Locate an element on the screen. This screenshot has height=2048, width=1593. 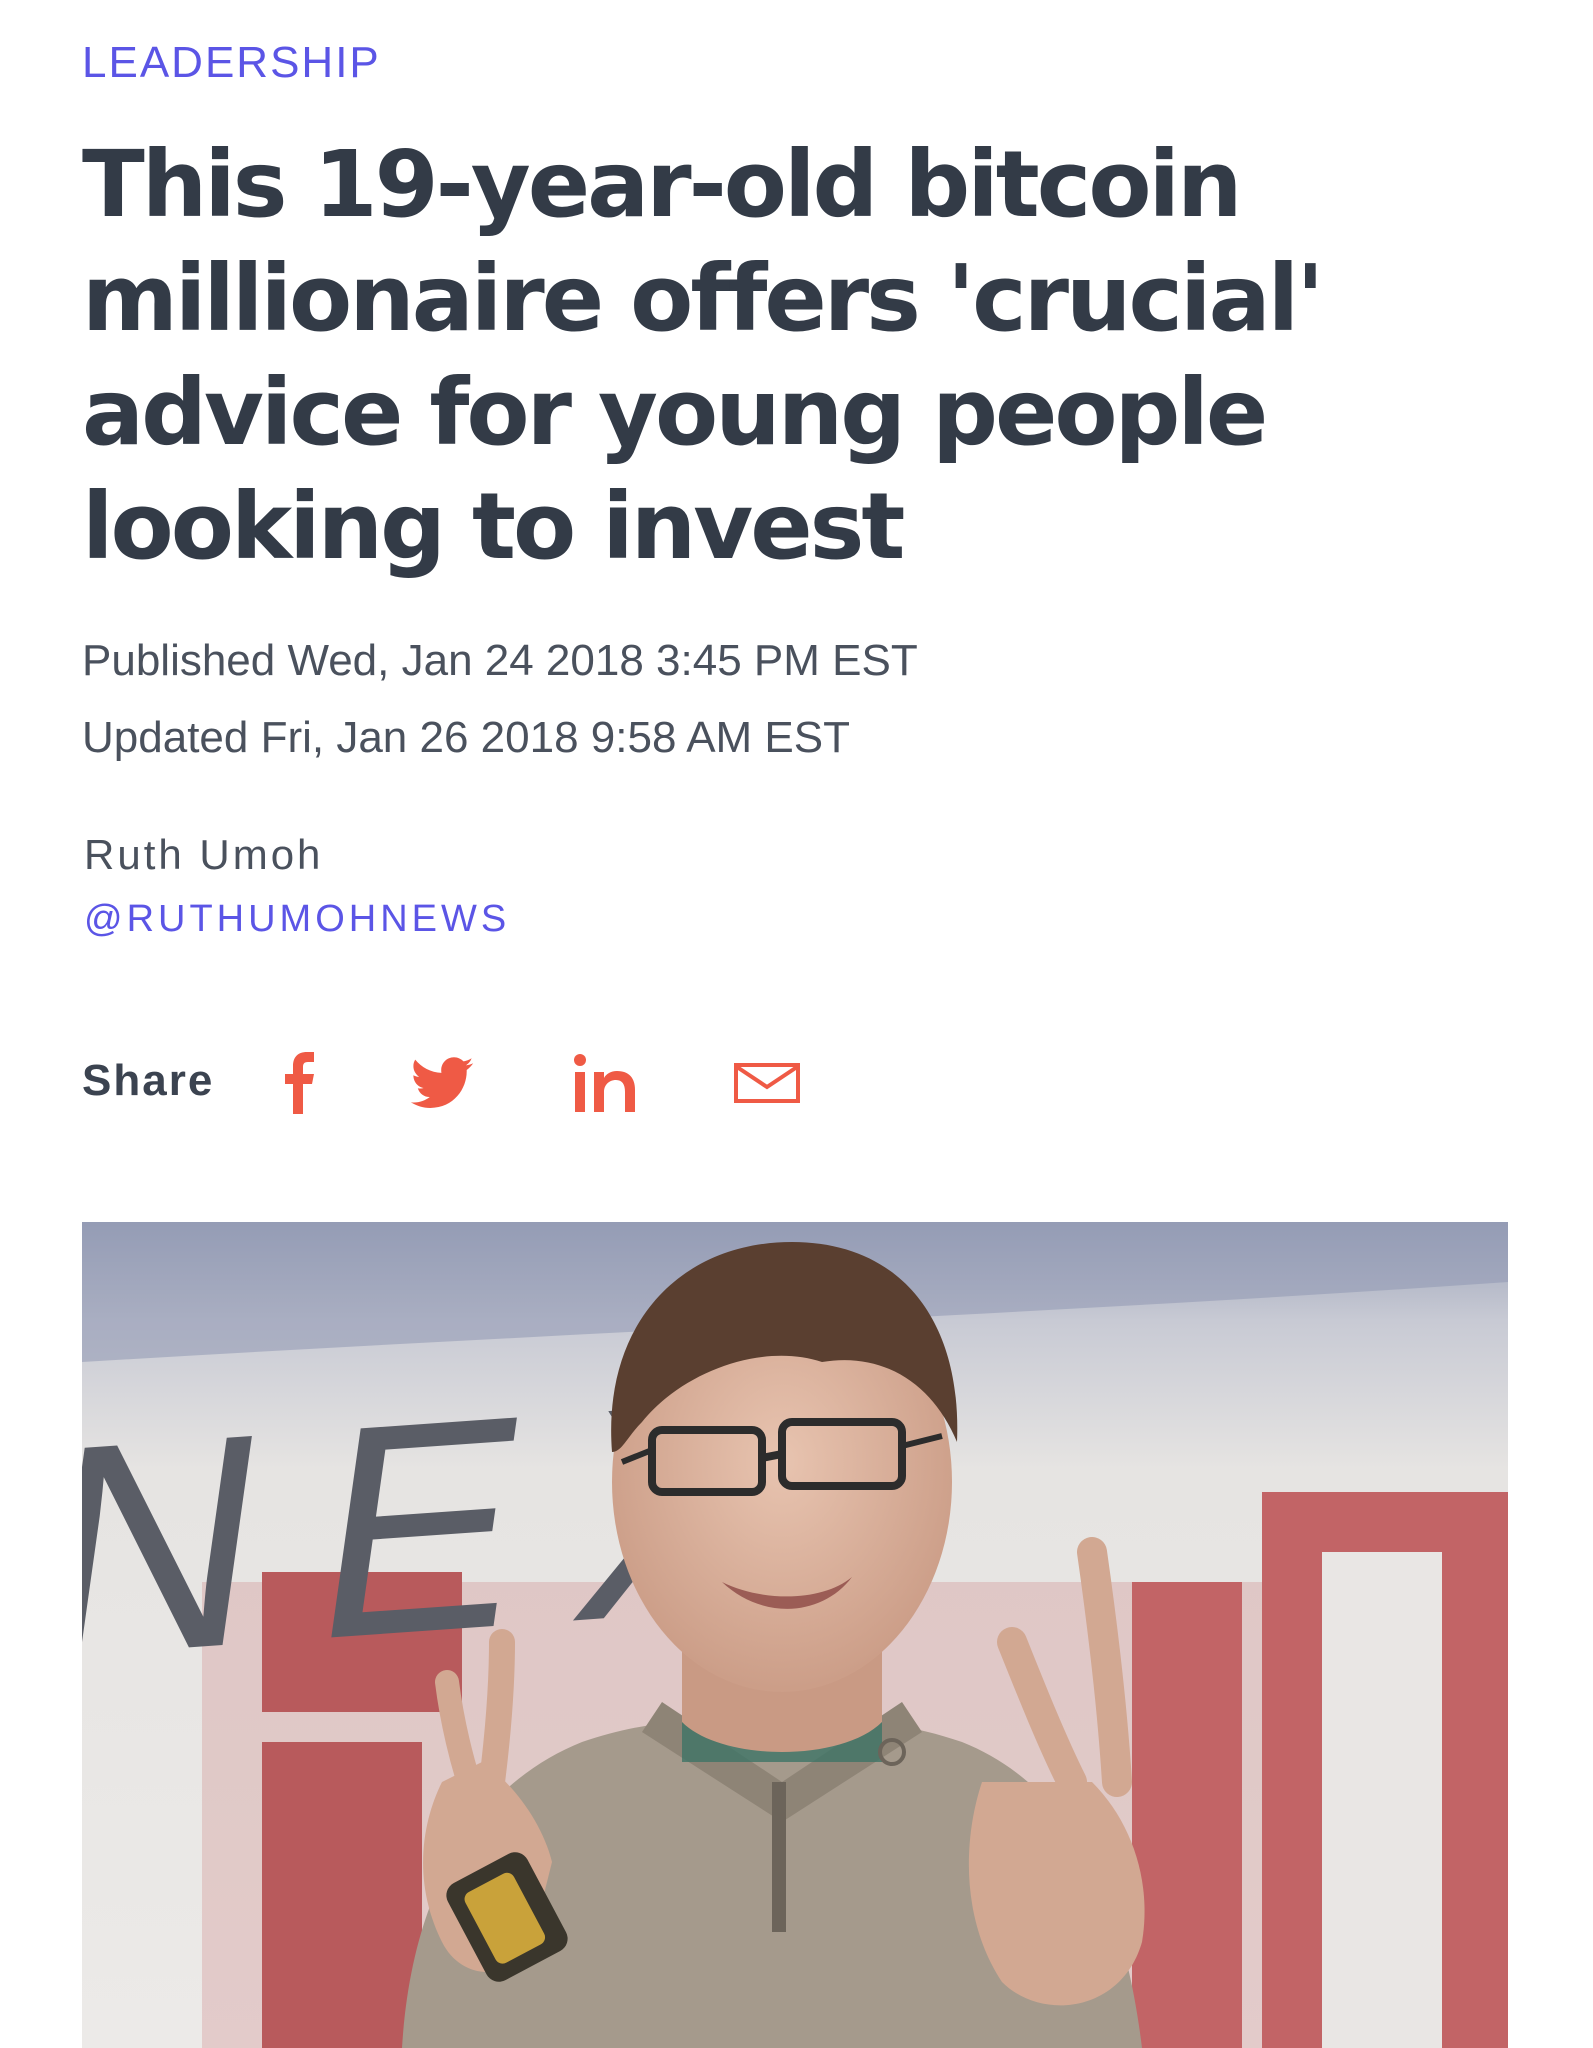
facebook-icon is located at coordinates (299, 1083).